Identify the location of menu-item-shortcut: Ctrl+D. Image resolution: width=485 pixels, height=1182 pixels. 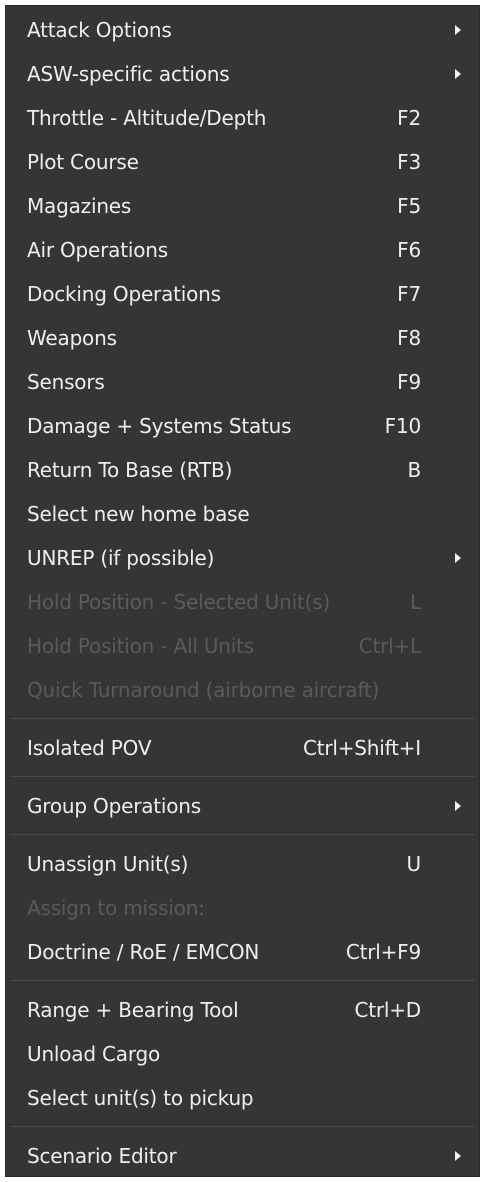
(387, 1010).